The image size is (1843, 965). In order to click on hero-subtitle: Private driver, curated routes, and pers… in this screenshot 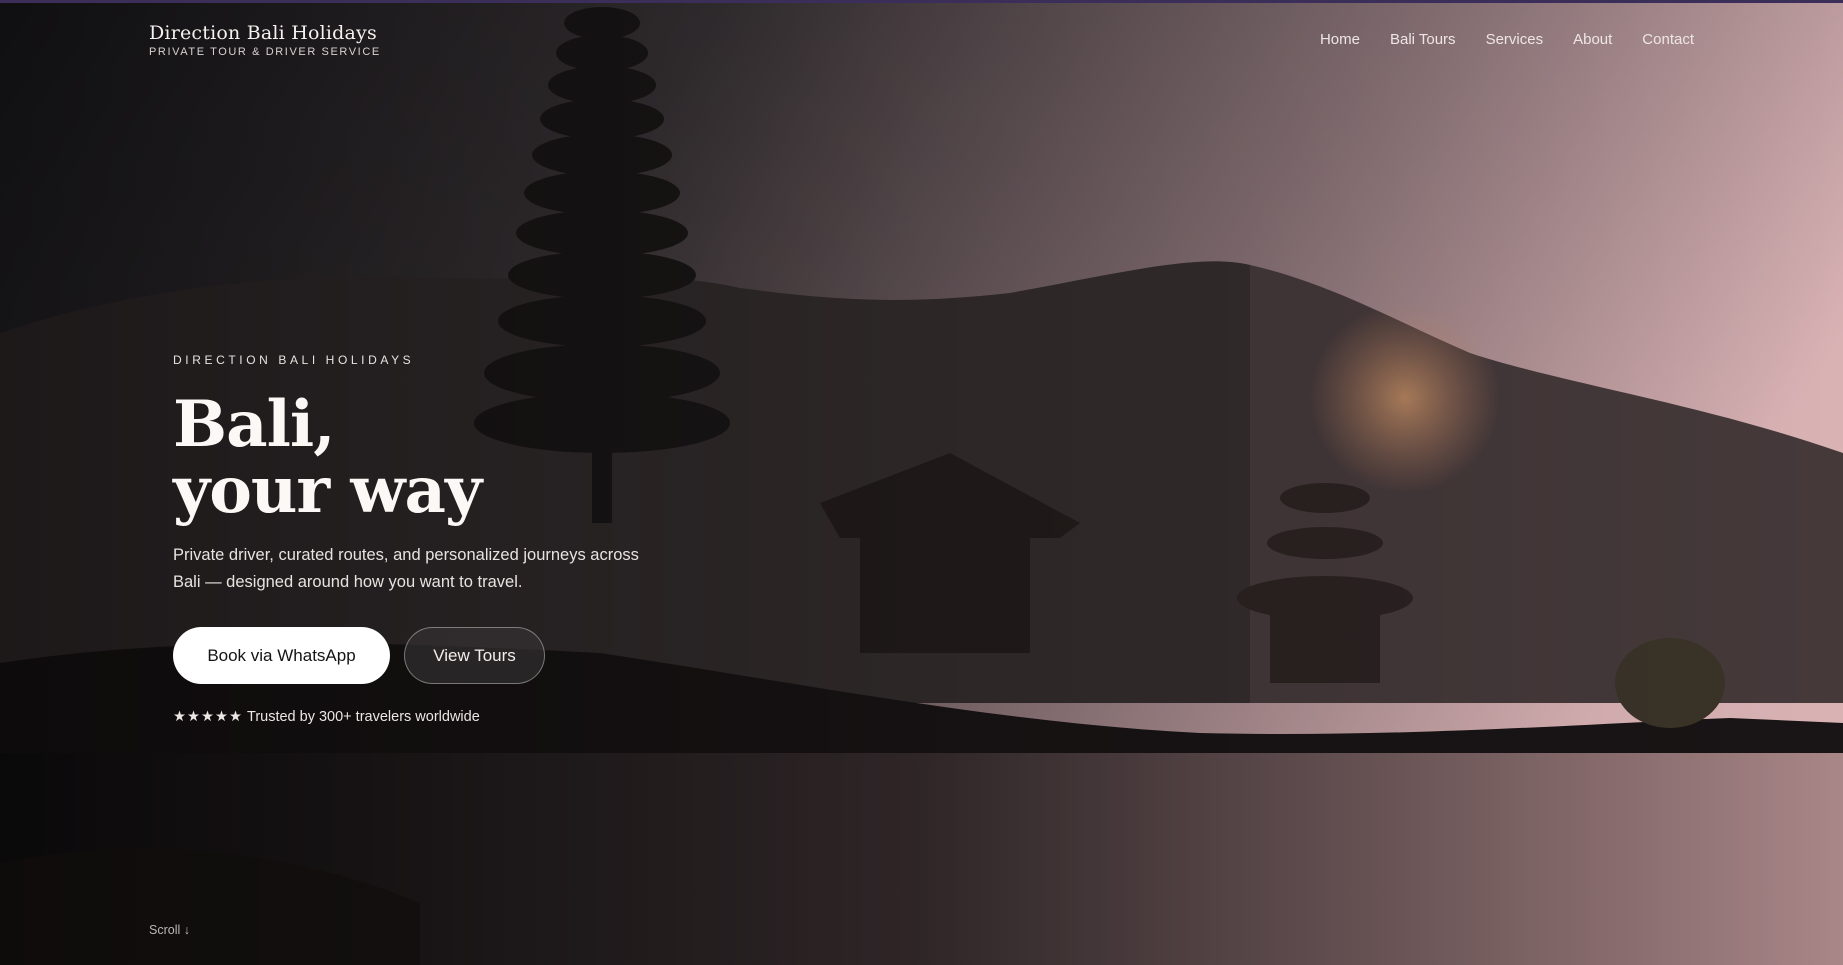, I will do `click(406, 568)`.